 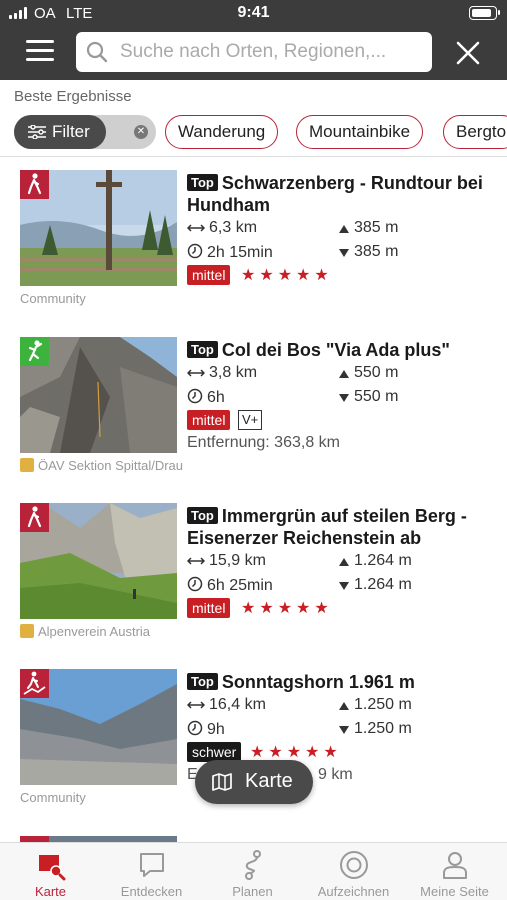 I want to click on mountain-hike-icon, so click(x=34, y=683).